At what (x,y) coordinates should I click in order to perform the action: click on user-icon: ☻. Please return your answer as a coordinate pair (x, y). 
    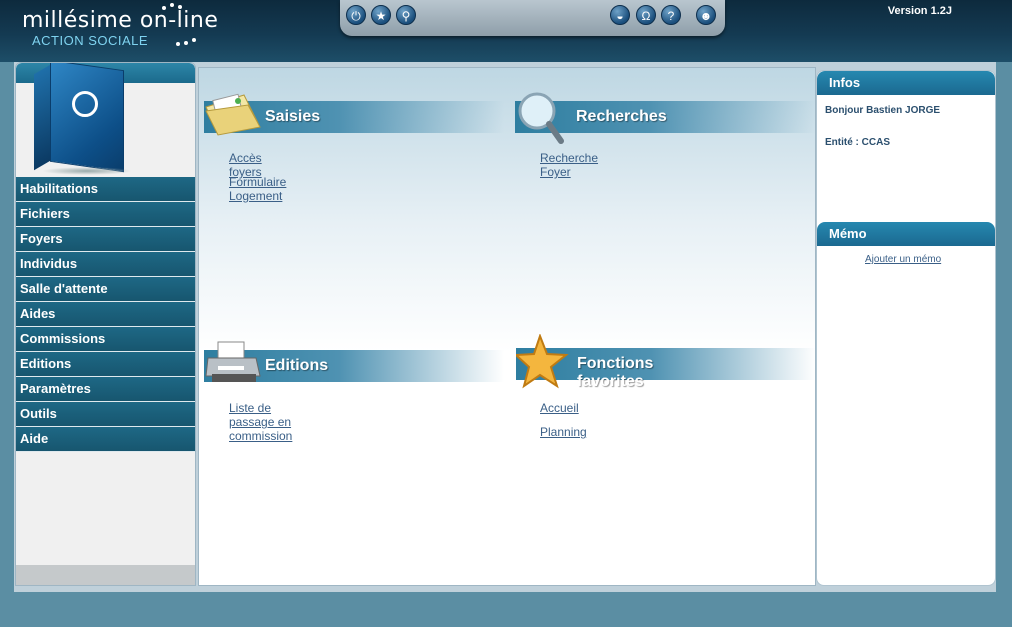
    Looking at the image, I should click on (706, 15).